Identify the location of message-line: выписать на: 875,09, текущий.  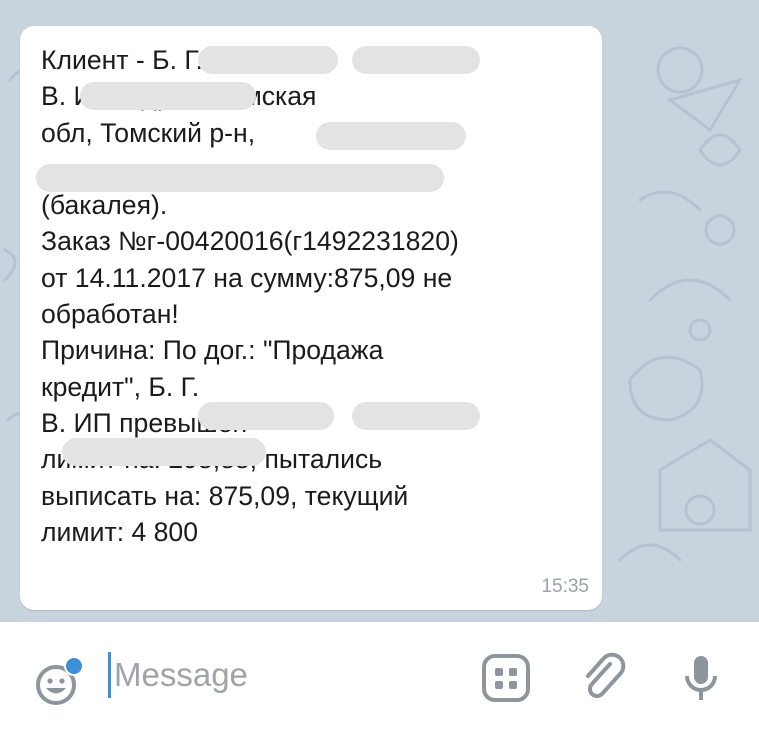
(225, 495).